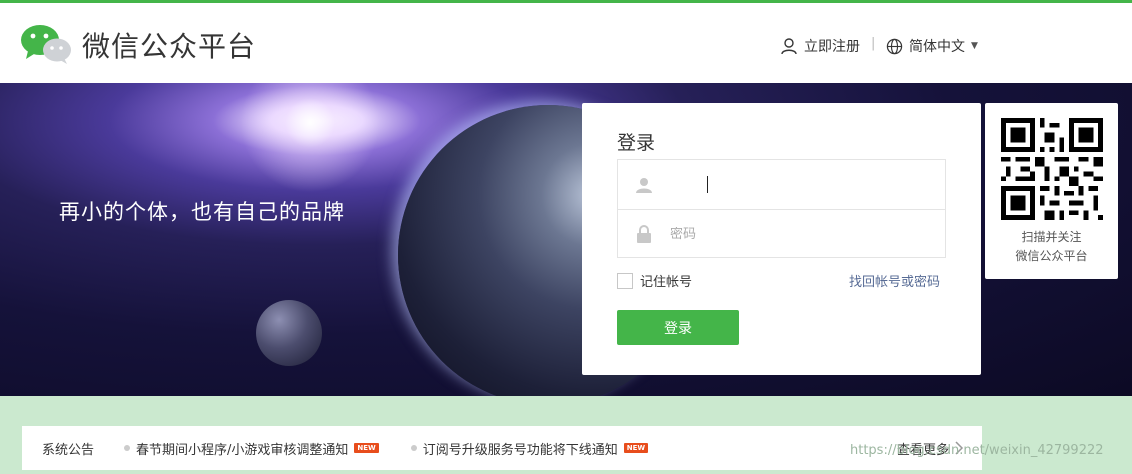 The image size is (1132, 474). What do you see at coordinates (202, 212) in the screenshot?
I see `banner-slogan: 再小的个体，也有自己的品牌` at bounding box center [202, 212].